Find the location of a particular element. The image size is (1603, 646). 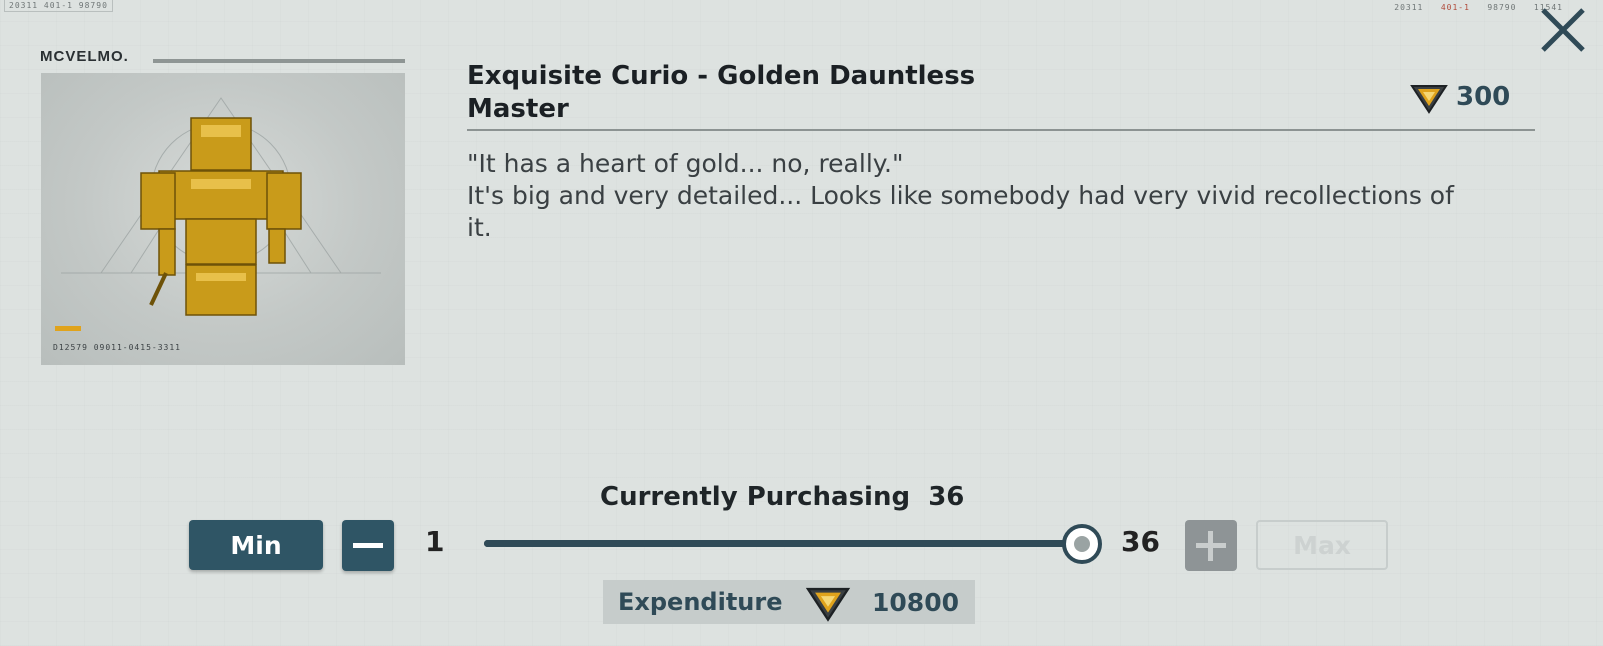

expenditure-label: Expenditure is located at coordinates (700, 602).